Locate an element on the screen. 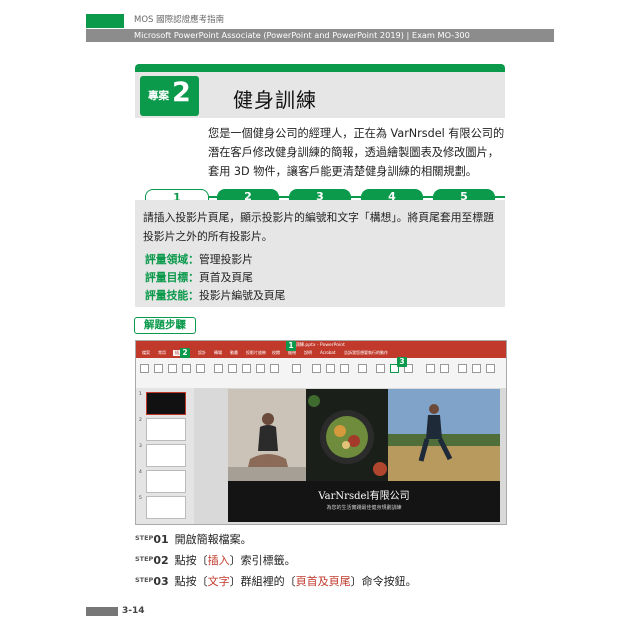 The height and width of the screenshot is (640, 640). table-icon is located at coordinates (158, 368).